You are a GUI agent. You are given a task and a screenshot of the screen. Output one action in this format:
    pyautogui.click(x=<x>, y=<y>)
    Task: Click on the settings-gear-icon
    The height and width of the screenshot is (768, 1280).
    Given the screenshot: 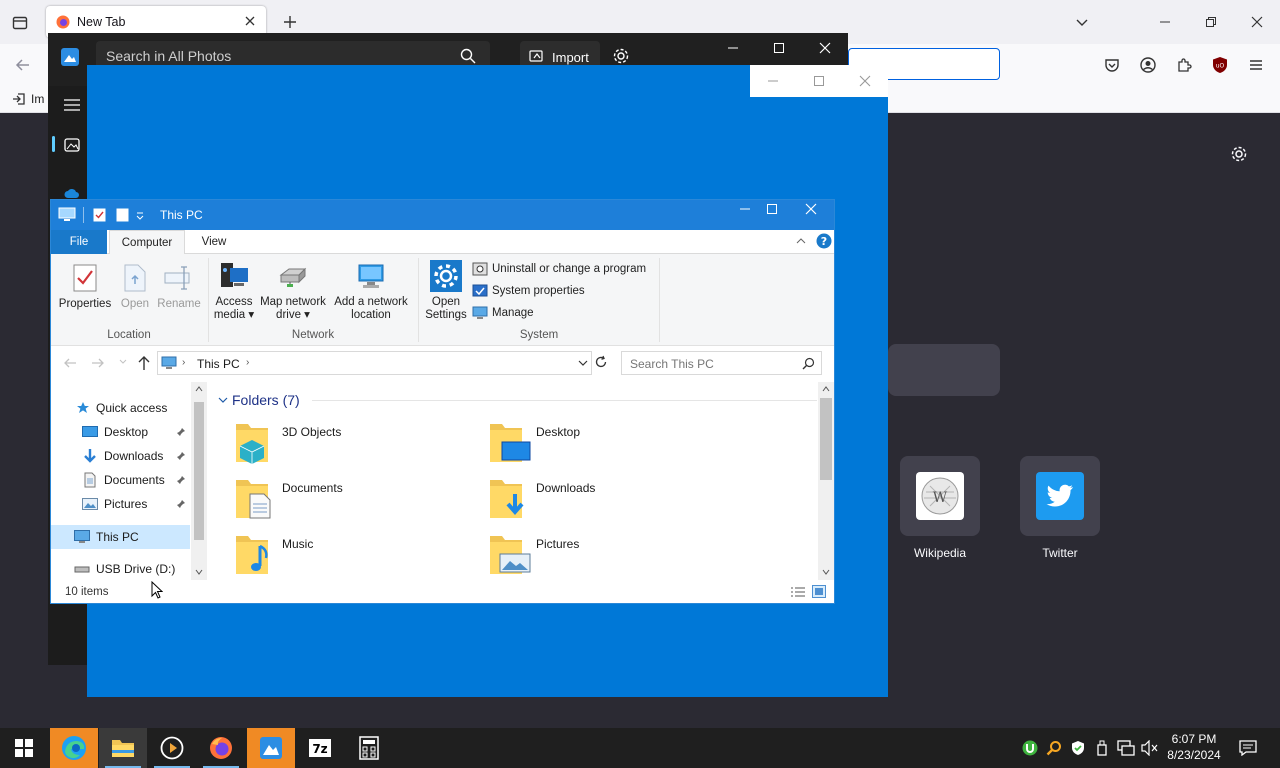 What is the action you would take?
    pyautogui.click(x=621, y=56)
    